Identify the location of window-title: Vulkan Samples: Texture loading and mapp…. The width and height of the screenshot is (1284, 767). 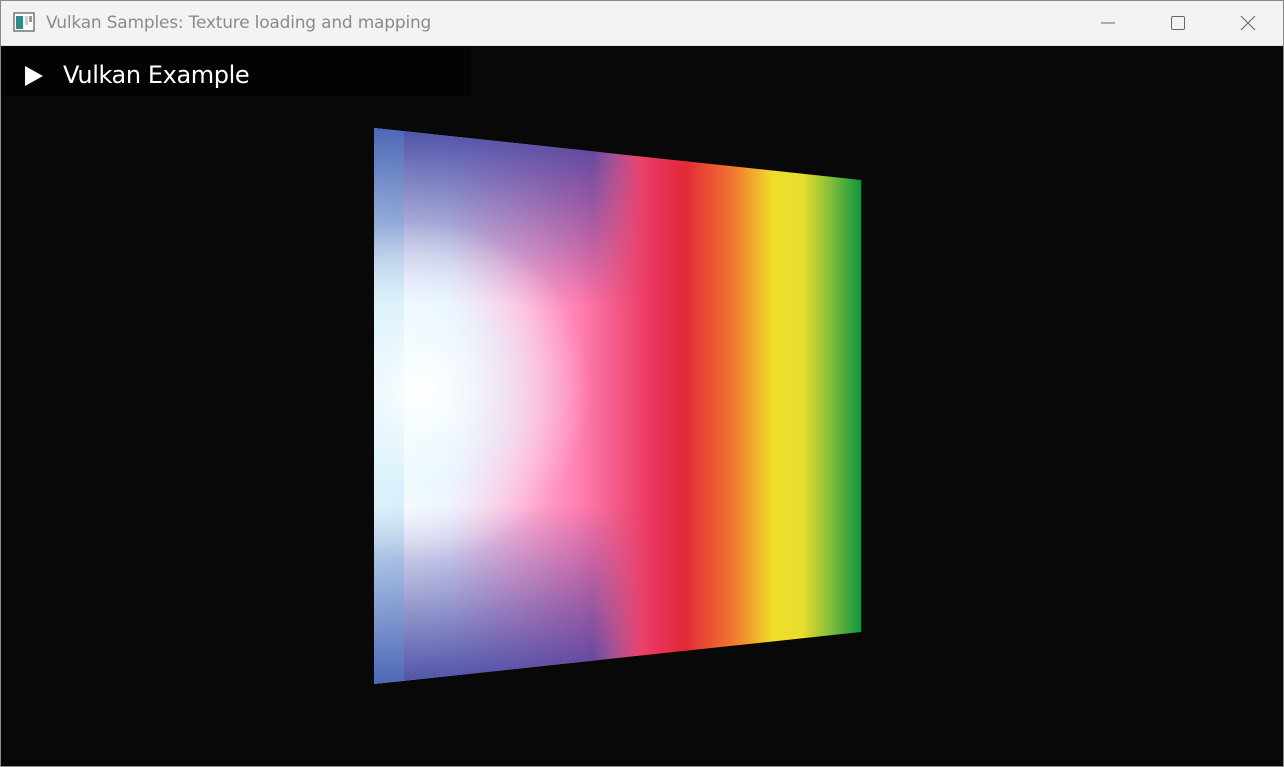
(239, 23).